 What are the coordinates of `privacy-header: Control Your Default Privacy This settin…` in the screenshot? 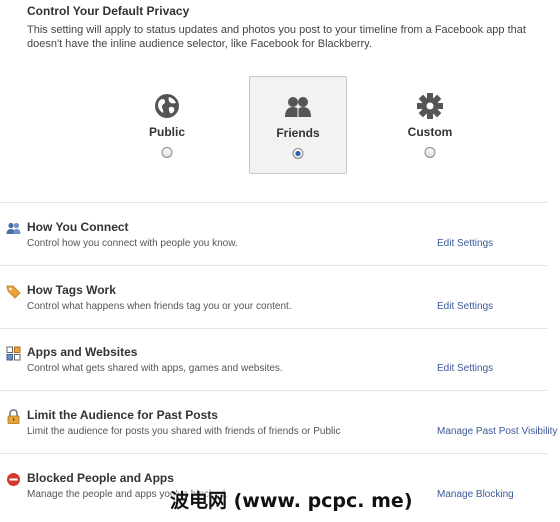 It's located at (289, 27).